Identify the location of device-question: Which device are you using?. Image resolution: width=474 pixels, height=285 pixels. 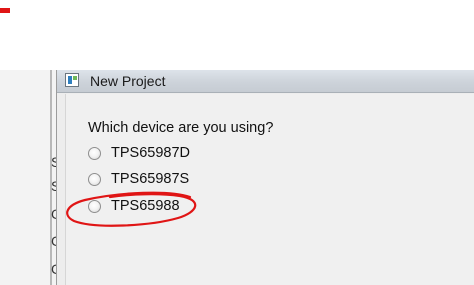
(181, 128).